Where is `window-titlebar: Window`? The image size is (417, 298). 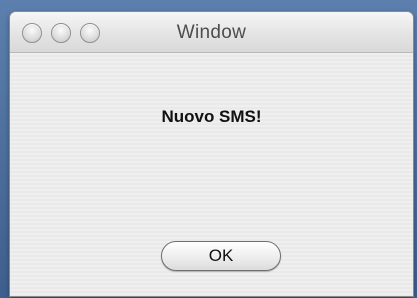 window-titlebar: Window is located at coordinates (211, 32).